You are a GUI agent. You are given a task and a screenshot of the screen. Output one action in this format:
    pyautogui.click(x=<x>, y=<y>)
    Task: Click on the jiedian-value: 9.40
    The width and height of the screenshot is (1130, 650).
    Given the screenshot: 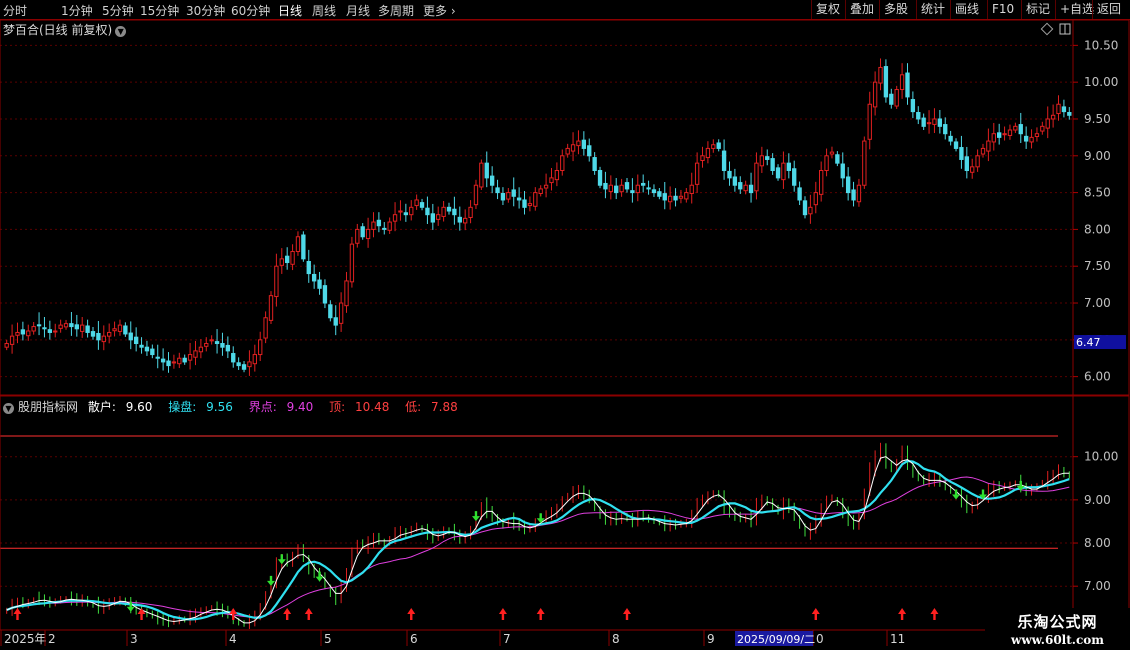 What is the action you would take?
    pyautogui.click(x=300, y=407)
    